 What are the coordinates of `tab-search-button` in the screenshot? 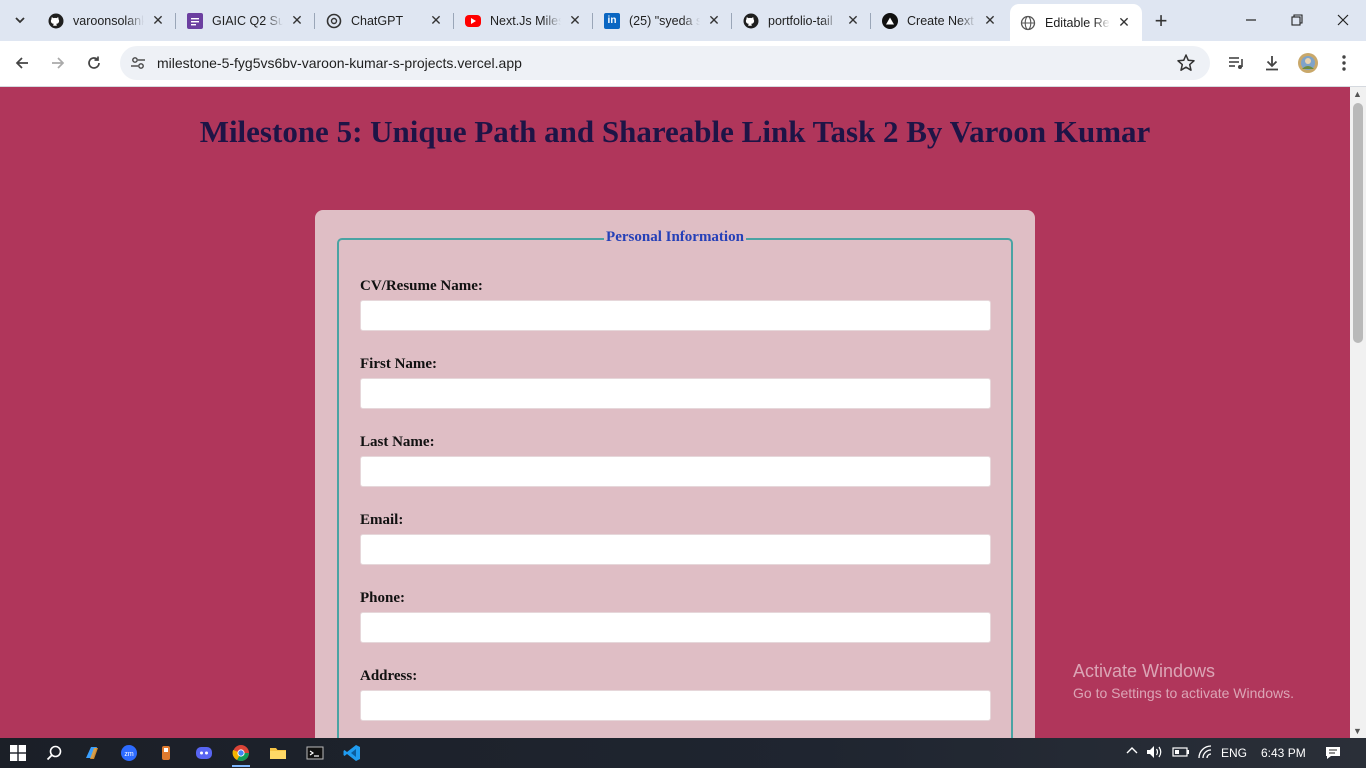 It's located at (20, 20).